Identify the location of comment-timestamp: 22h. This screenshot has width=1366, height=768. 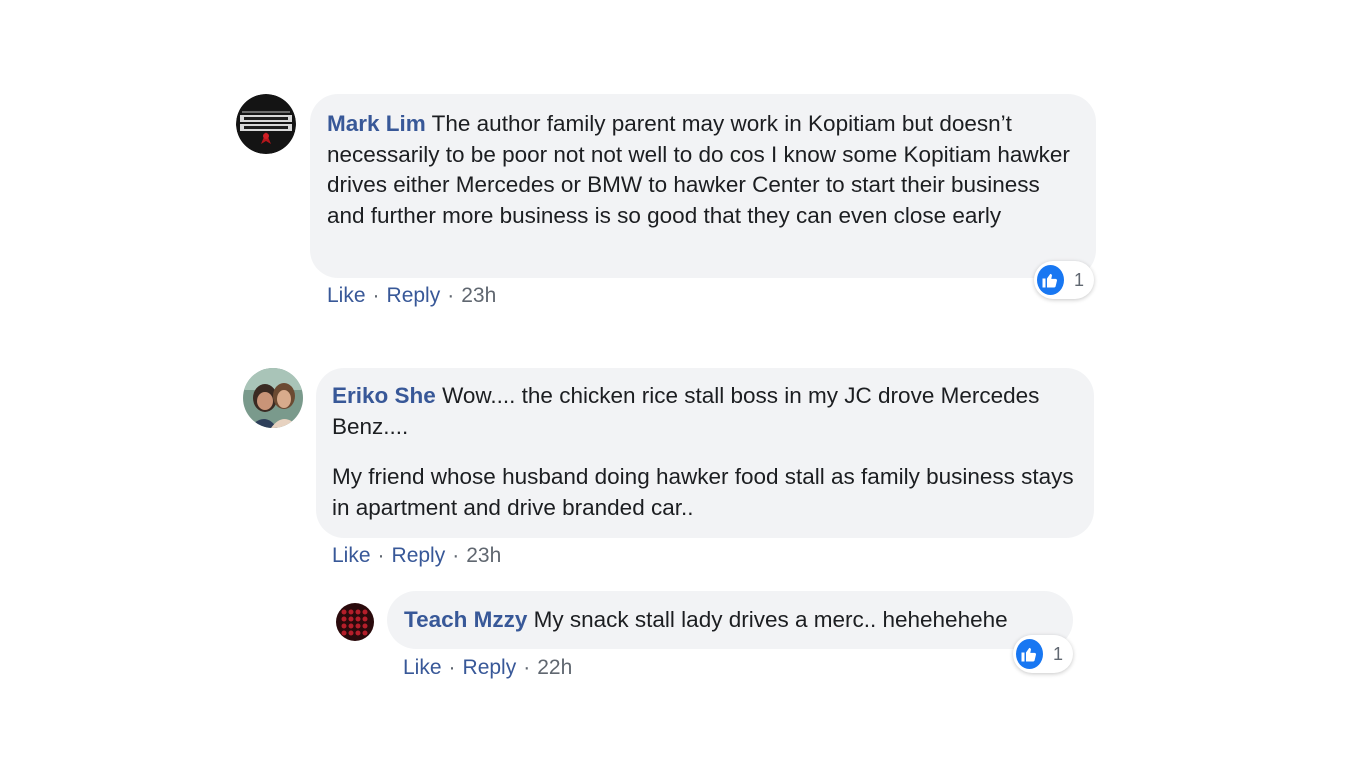
(554, 667).